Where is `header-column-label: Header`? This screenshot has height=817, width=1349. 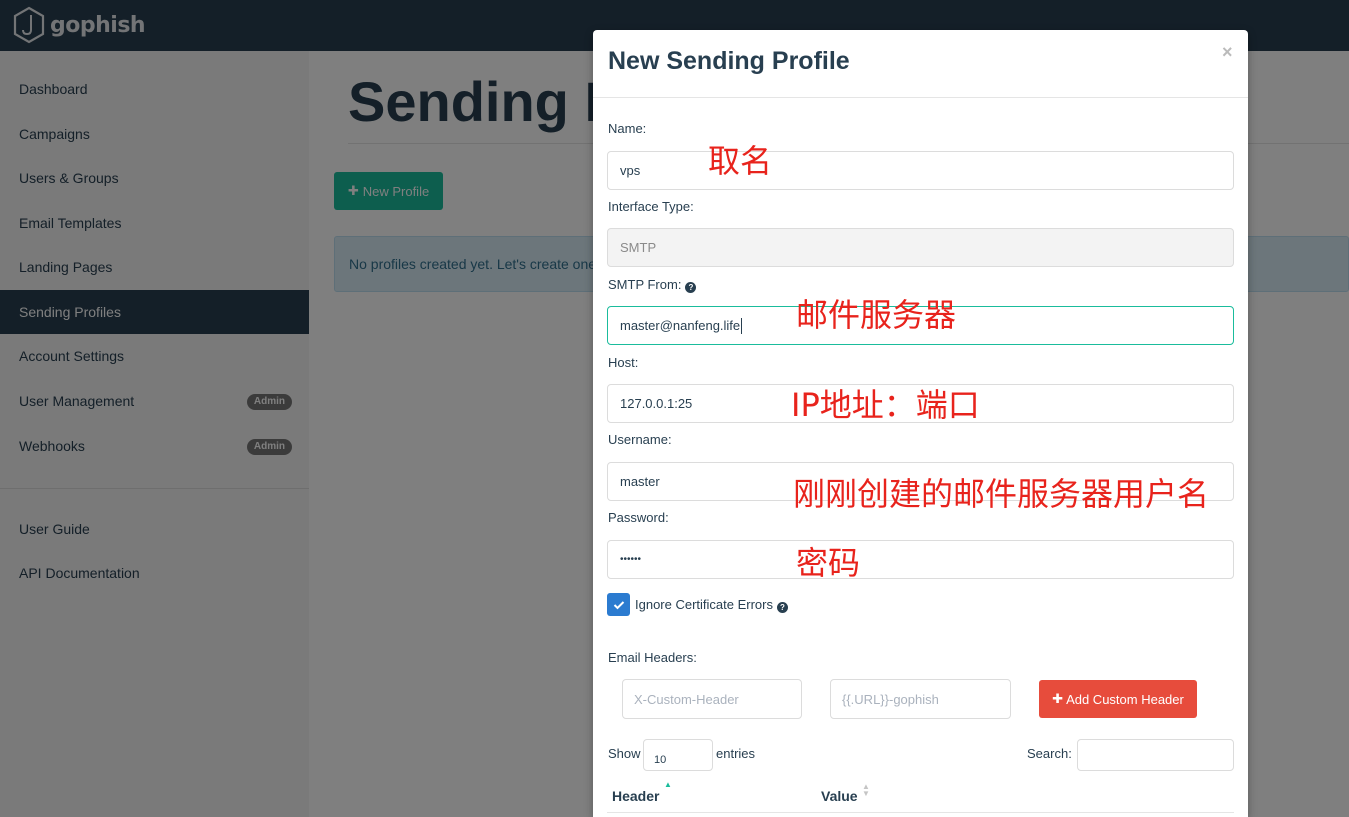 header-column-label: Header is located at coordinates (636, 796).